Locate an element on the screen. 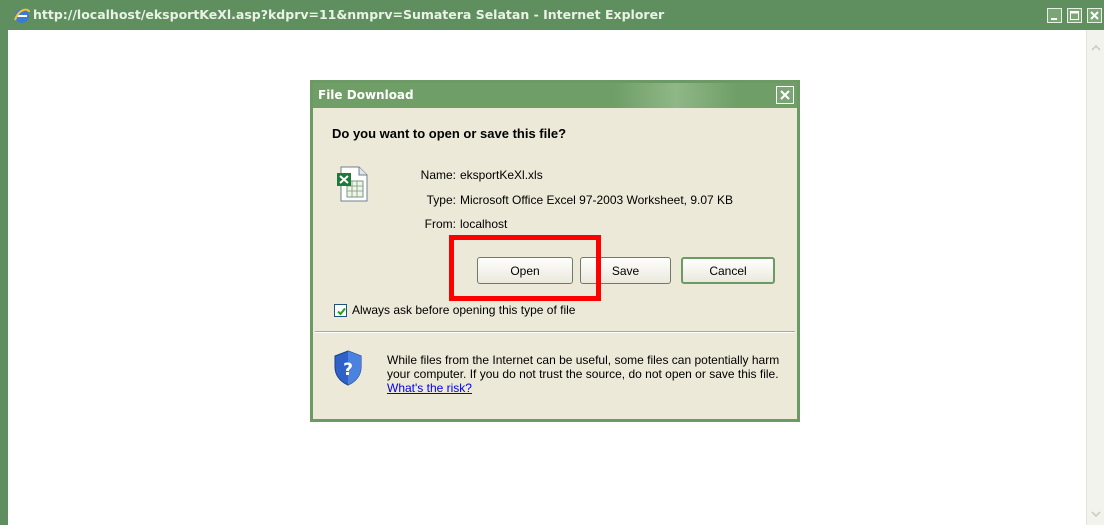 The height and width of the screenshot is (525, 1104). maximize-icon is located at coordinates (1074, 15).